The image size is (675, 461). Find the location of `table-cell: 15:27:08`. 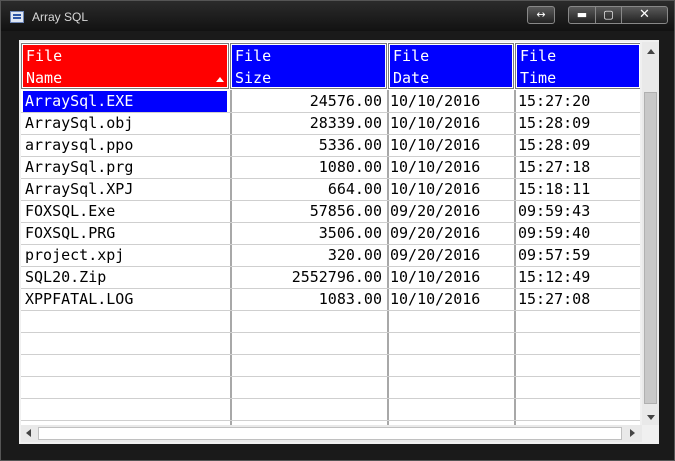

table-cell: 15:27:08 is located at coordinates (578, 299).